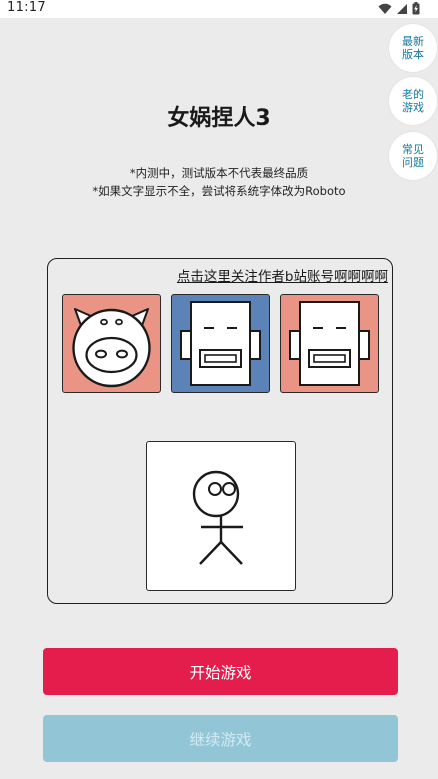 This screenshot has width=438, height=779. I want to click on signal-icon, so click(402, 8).